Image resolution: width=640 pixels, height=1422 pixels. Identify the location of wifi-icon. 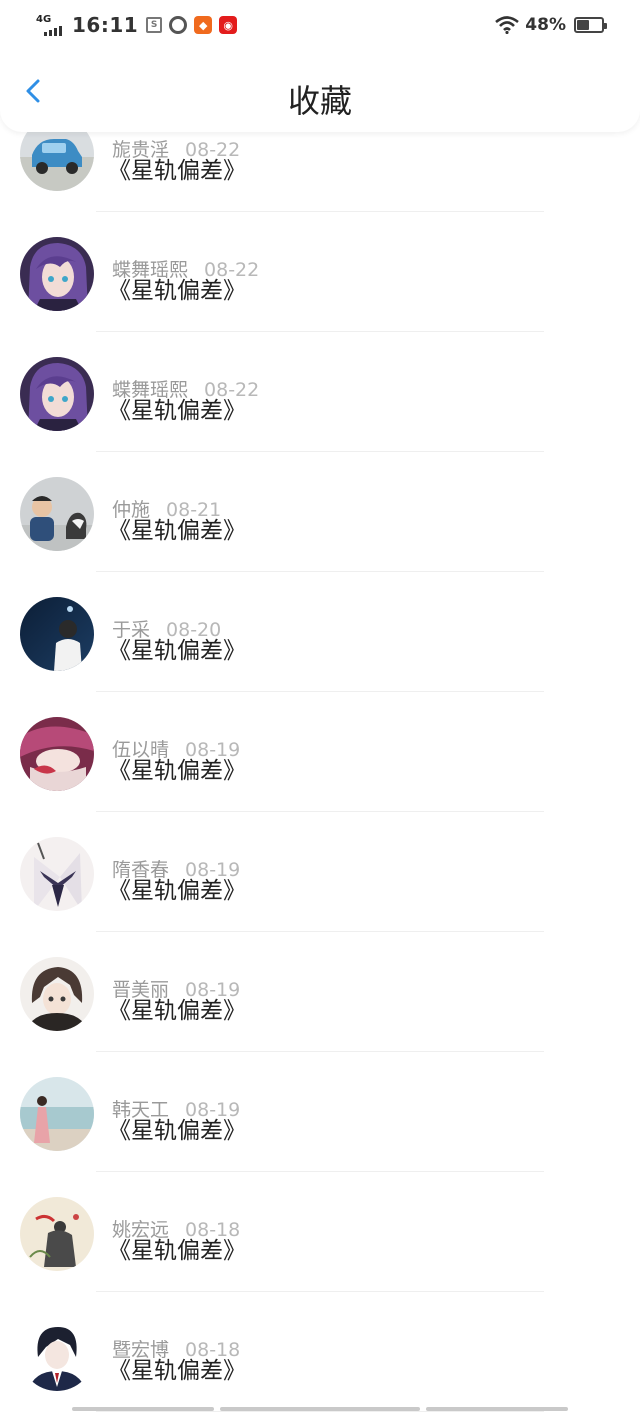
(507, 25).